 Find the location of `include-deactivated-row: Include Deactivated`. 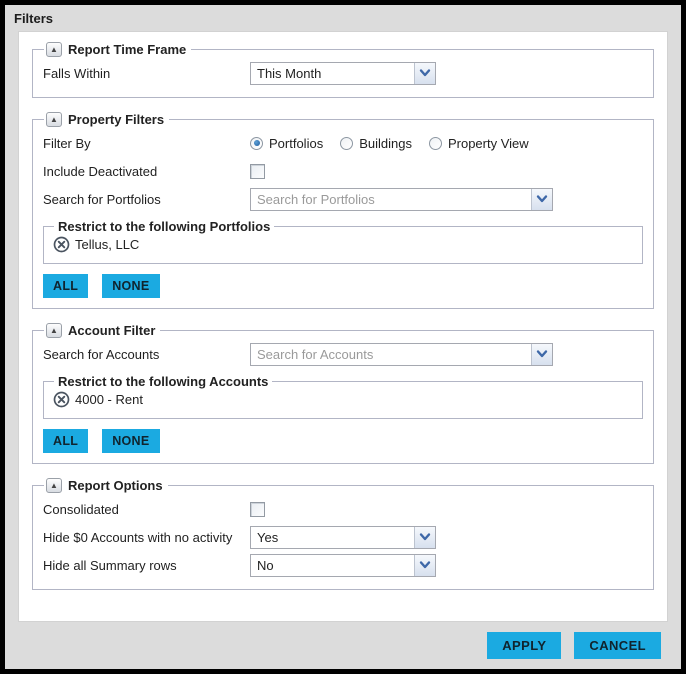

include-deactivated-row: Include Deactivated is located at coordinates (343, 171).